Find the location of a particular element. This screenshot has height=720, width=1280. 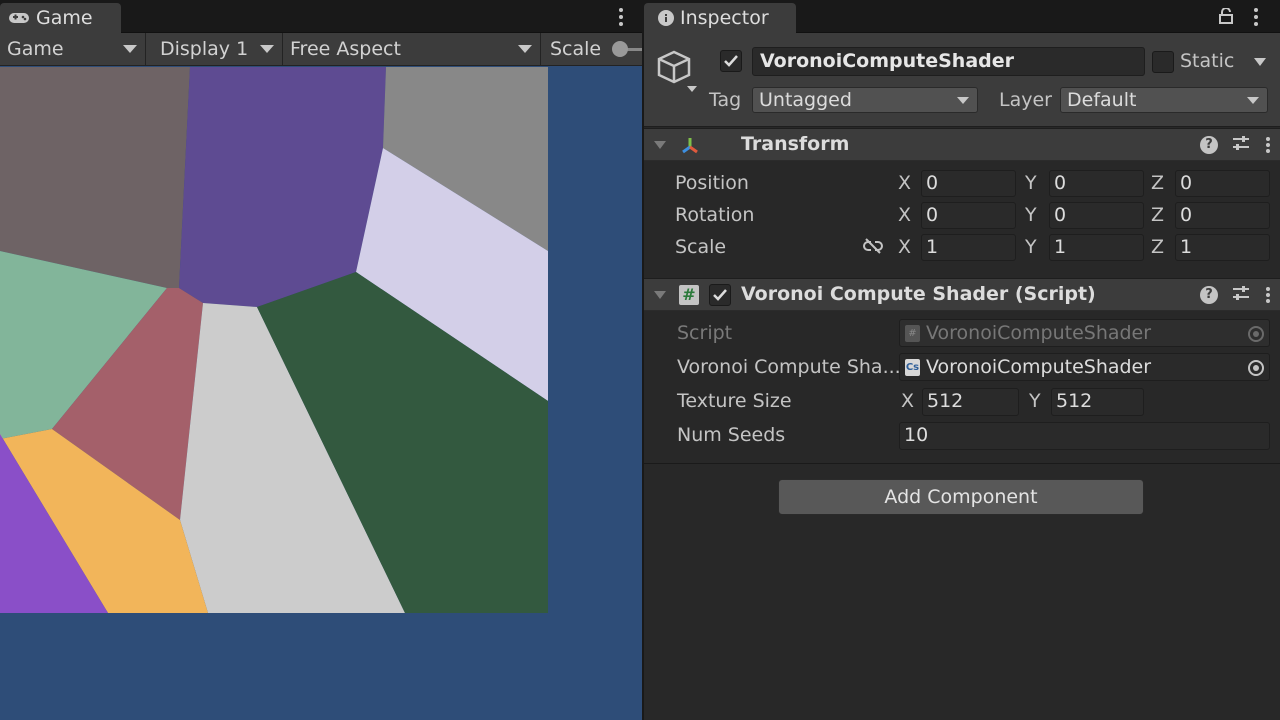

tab-game: Game is located at coordinates (60, 18).